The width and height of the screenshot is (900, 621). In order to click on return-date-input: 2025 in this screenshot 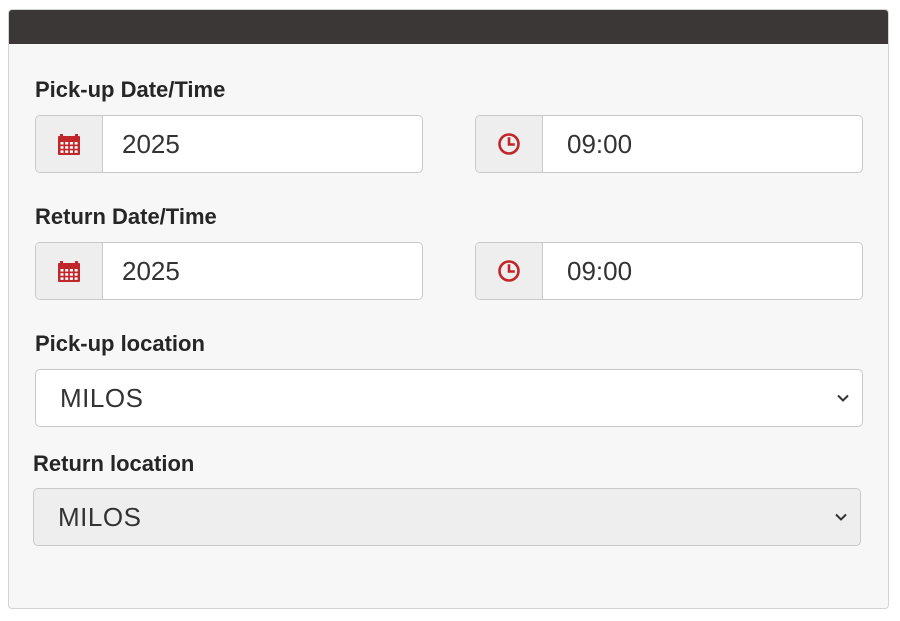, I will do `click(262, 271)`.